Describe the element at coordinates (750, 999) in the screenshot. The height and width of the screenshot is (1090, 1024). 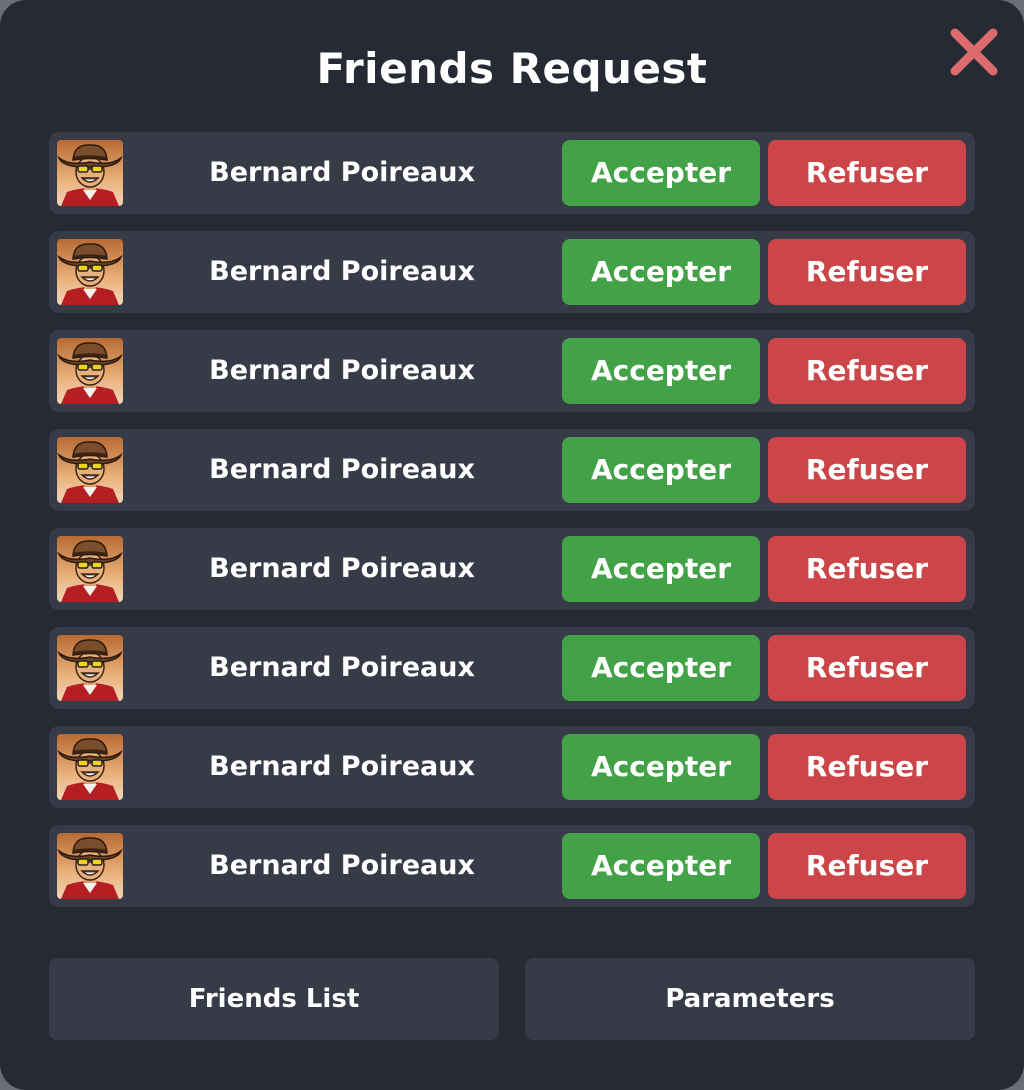
I see `parameters-button: Parameters` at that location.